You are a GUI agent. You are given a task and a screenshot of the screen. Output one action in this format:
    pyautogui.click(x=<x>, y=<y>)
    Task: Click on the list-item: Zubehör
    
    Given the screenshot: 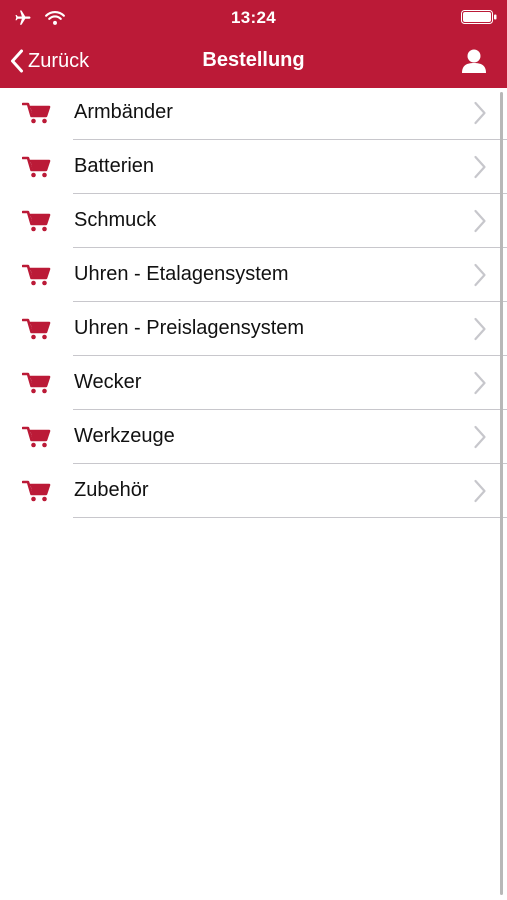 What is the action you would take?
    pyautogui.click(x=253, y=491)
    